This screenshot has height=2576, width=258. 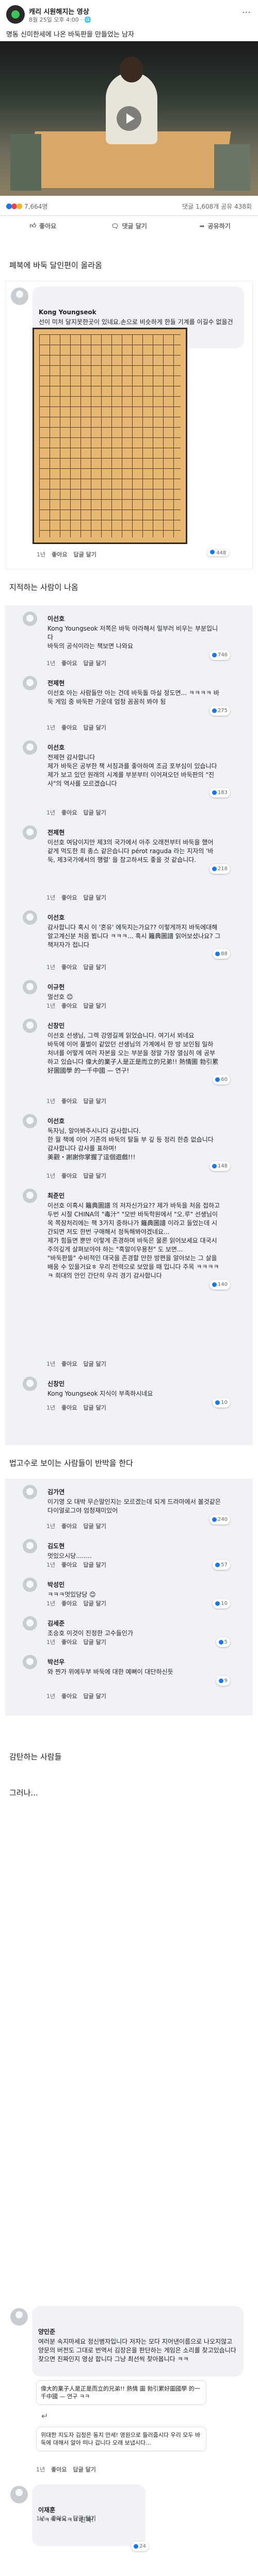 What do you see at coordinates (219, 869) in the screenshot?
I see `reaction-badge: 218` at bounding box center [219, 869].